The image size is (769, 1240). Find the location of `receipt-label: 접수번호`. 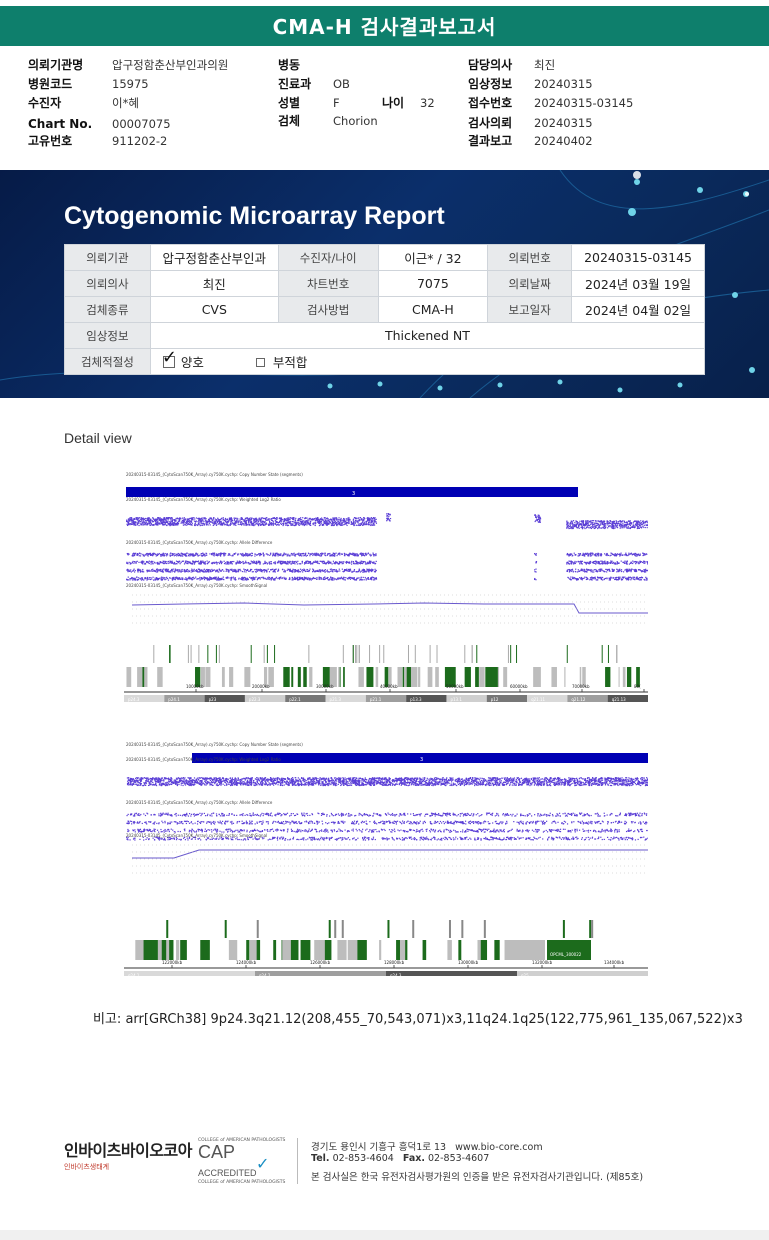

receipt-label: 접수번호 is located at coordinates (490, 103).